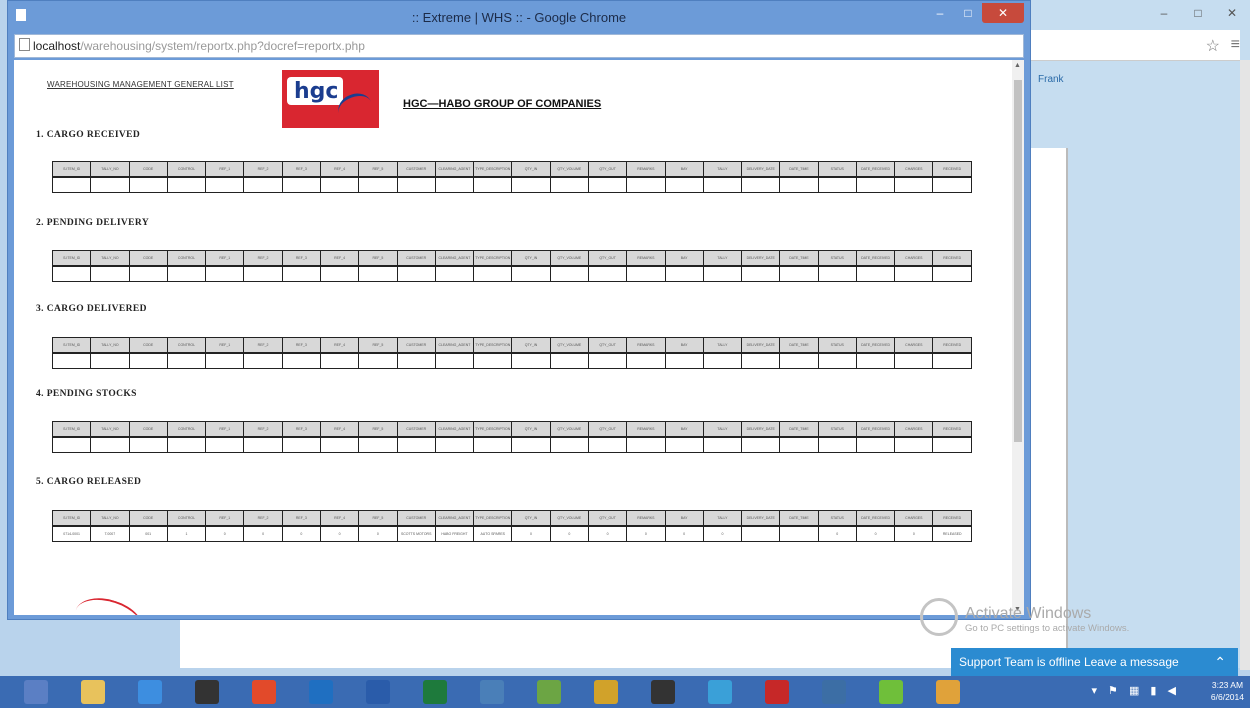  Describe the element at coordinates (720, 692) in the screenshot. I see `browser-app-icon` at that location.